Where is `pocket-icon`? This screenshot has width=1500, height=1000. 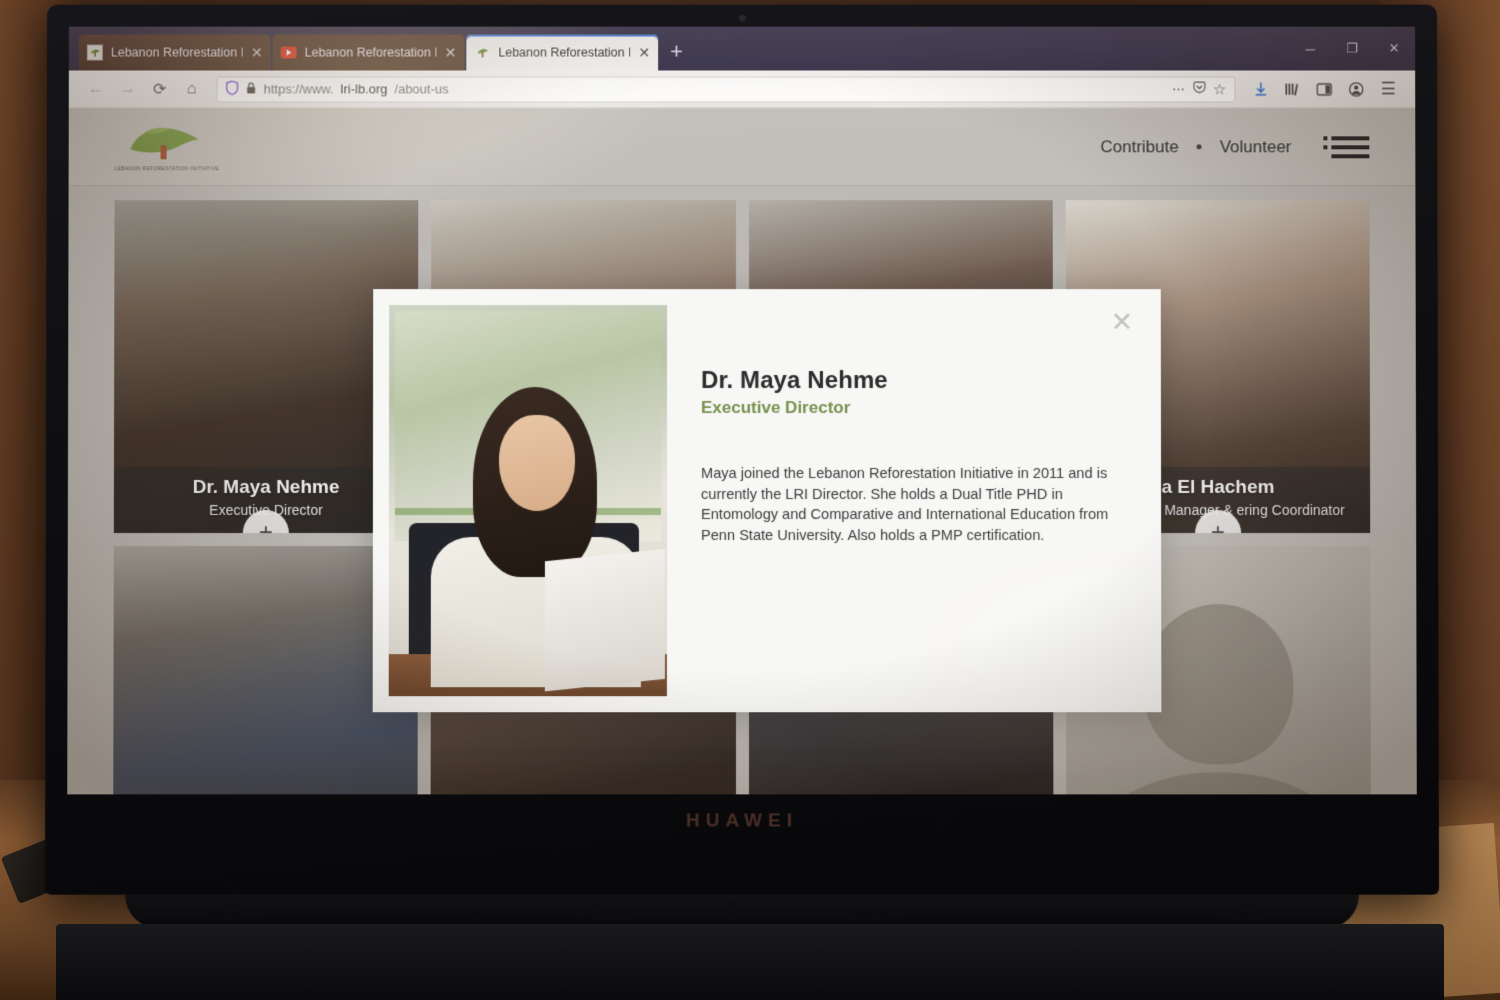 pocket-icon is located at coordinates (1199, 88).